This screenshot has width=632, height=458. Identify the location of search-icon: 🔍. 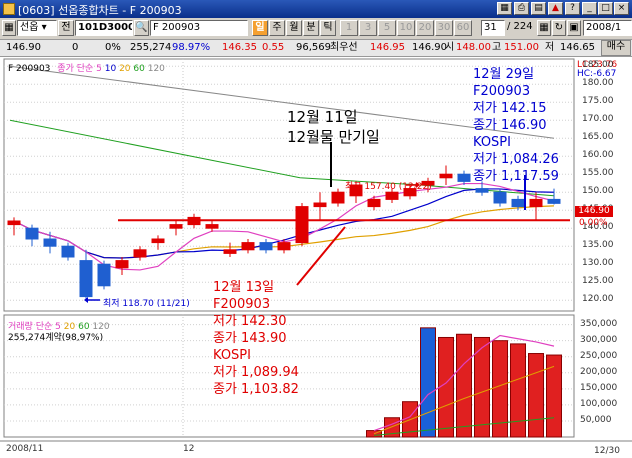
(141, 28).